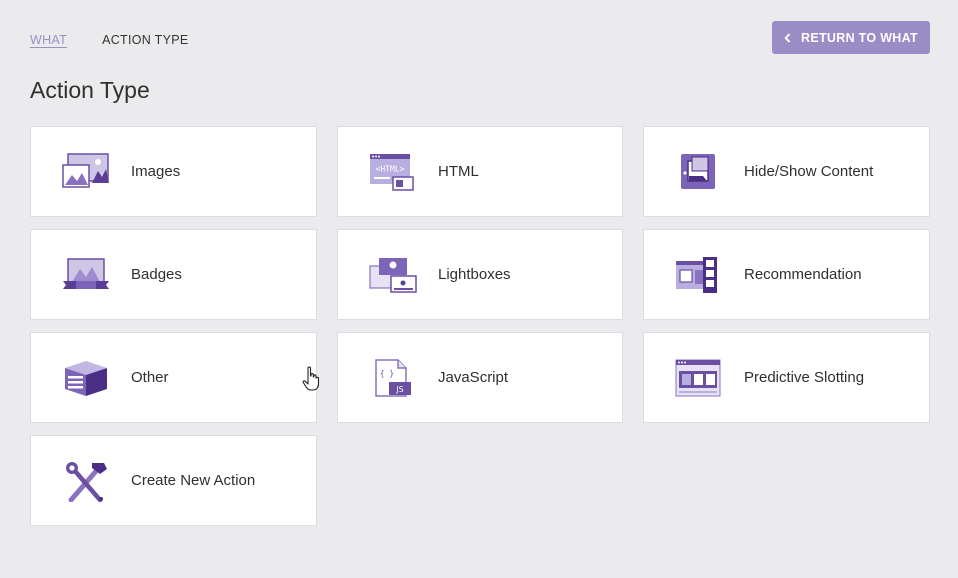 Image resolution: width=958 pixels, height=578 pixels. What do you see at coordinates (387, 373) in the screenshot?
I see `js-braces-text: { }` at bounding box center [387, 373].